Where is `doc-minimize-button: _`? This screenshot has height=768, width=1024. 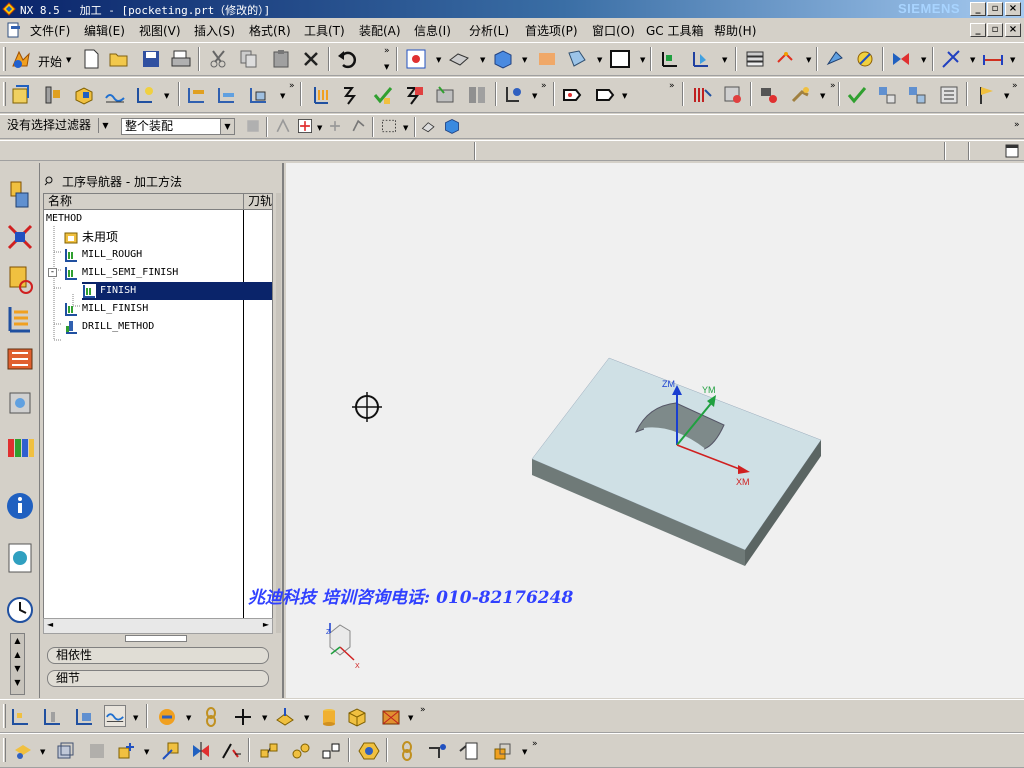 doc-minimize-button: _ is located at coordinates (978, 30).